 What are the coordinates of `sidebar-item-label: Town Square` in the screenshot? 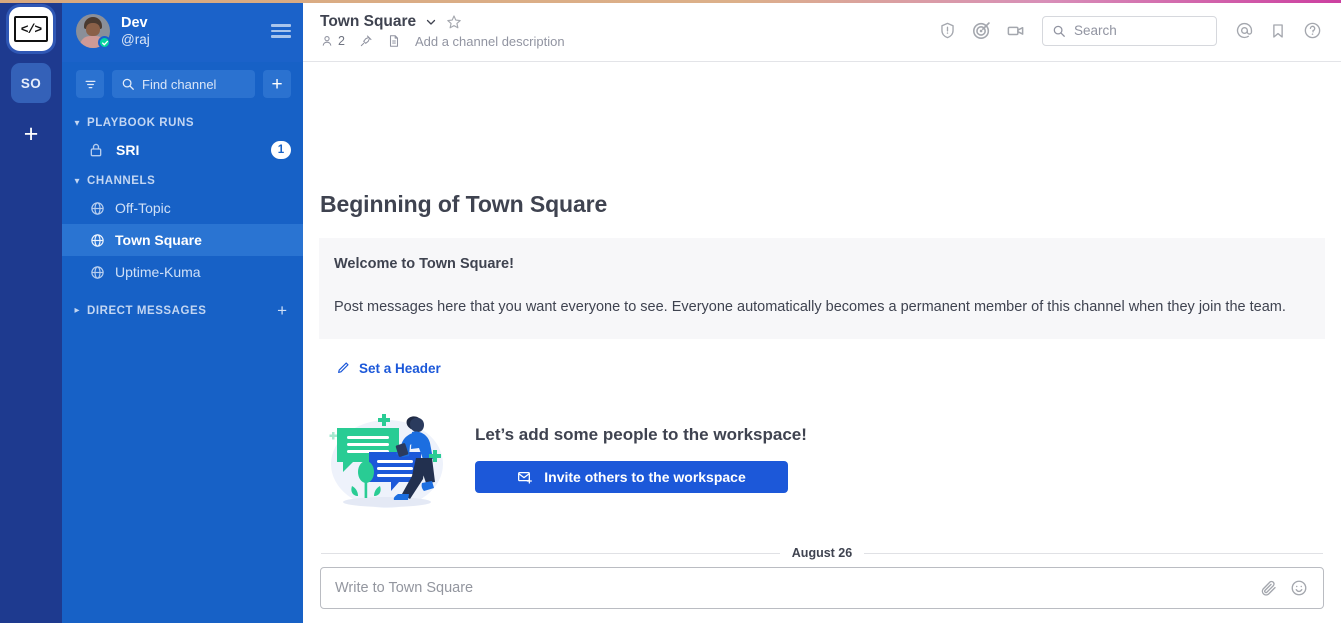 It's located at (158, 240).